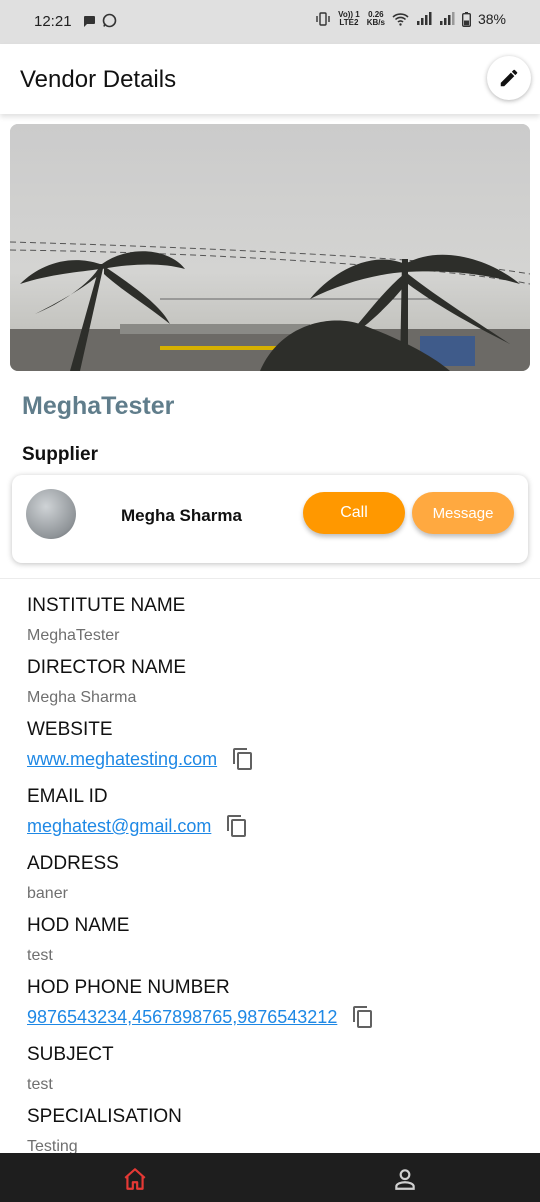 The image size is (540, 1202). I want to click on notification-icons, so click(99, 20).